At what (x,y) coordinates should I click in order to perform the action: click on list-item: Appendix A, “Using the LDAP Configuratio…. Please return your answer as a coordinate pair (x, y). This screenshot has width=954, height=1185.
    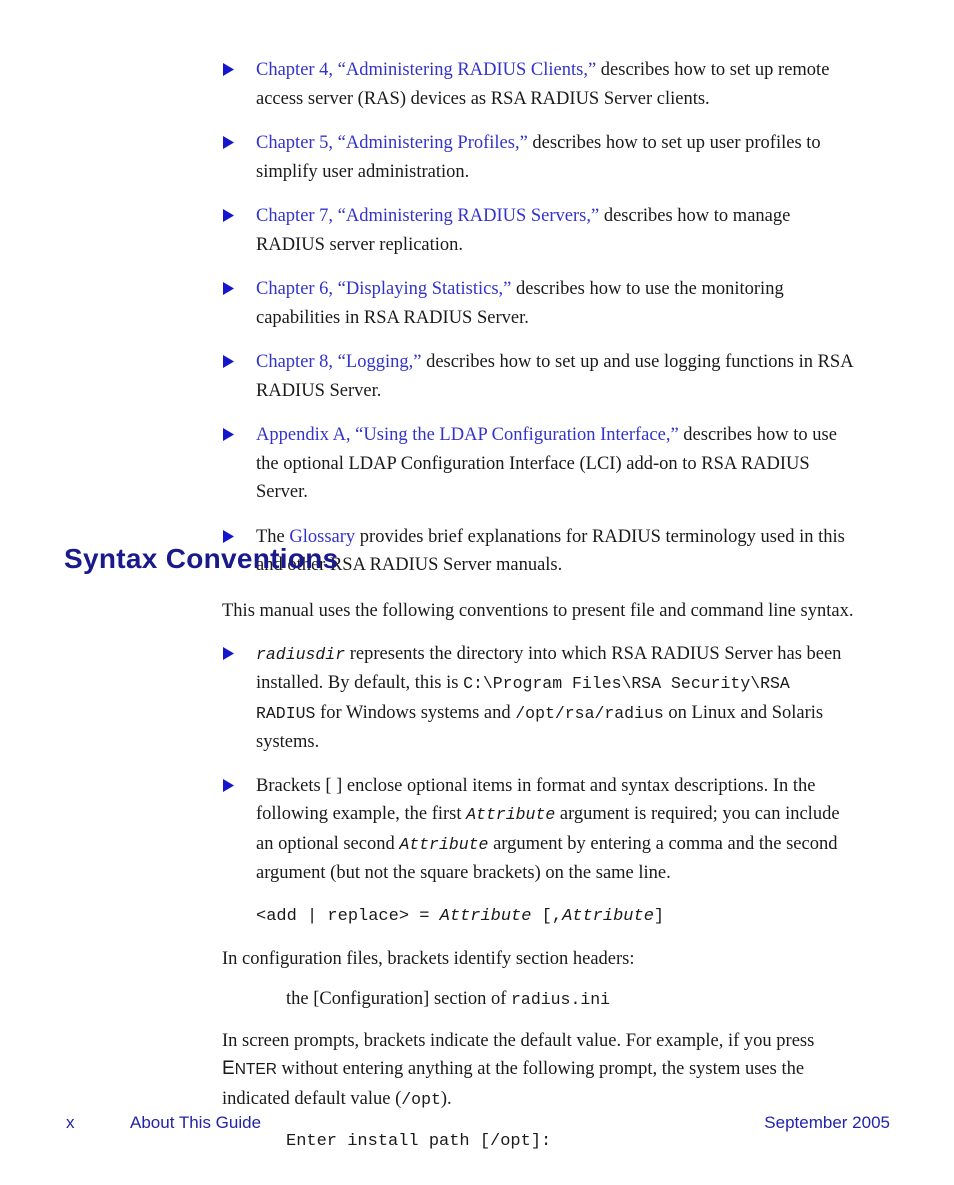
    Looking at the image, I should click on (538, 464).